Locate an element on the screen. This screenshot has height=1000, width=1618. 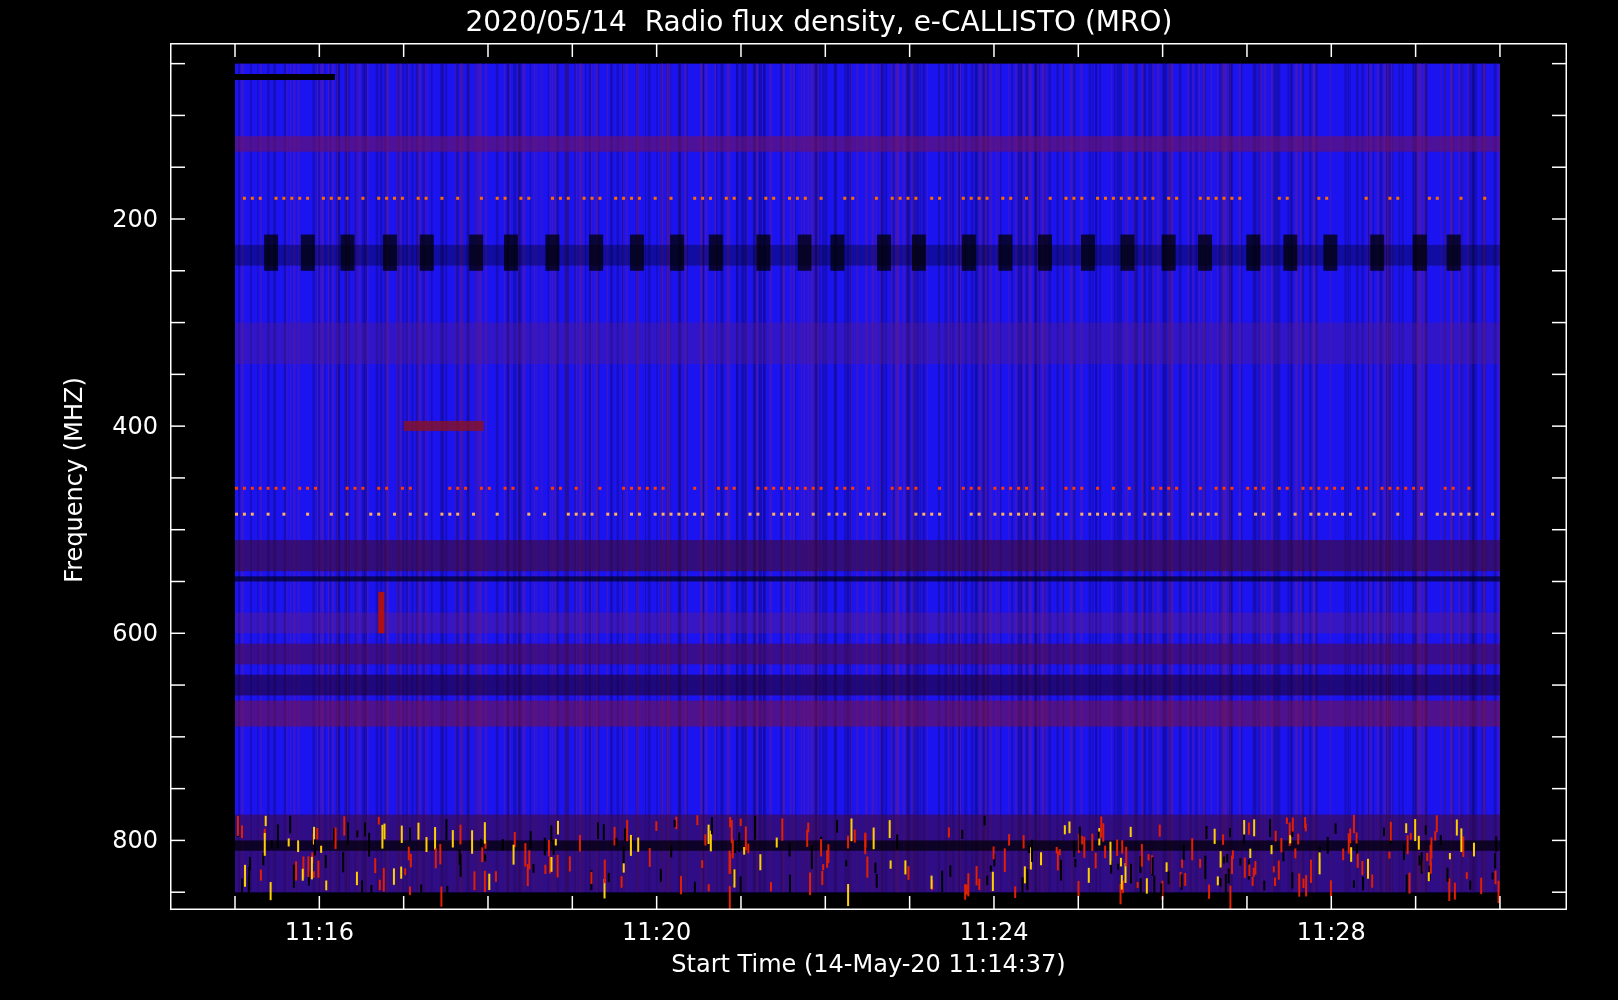
x-tick-label: 11:24 is located at coordinates (994, 932).